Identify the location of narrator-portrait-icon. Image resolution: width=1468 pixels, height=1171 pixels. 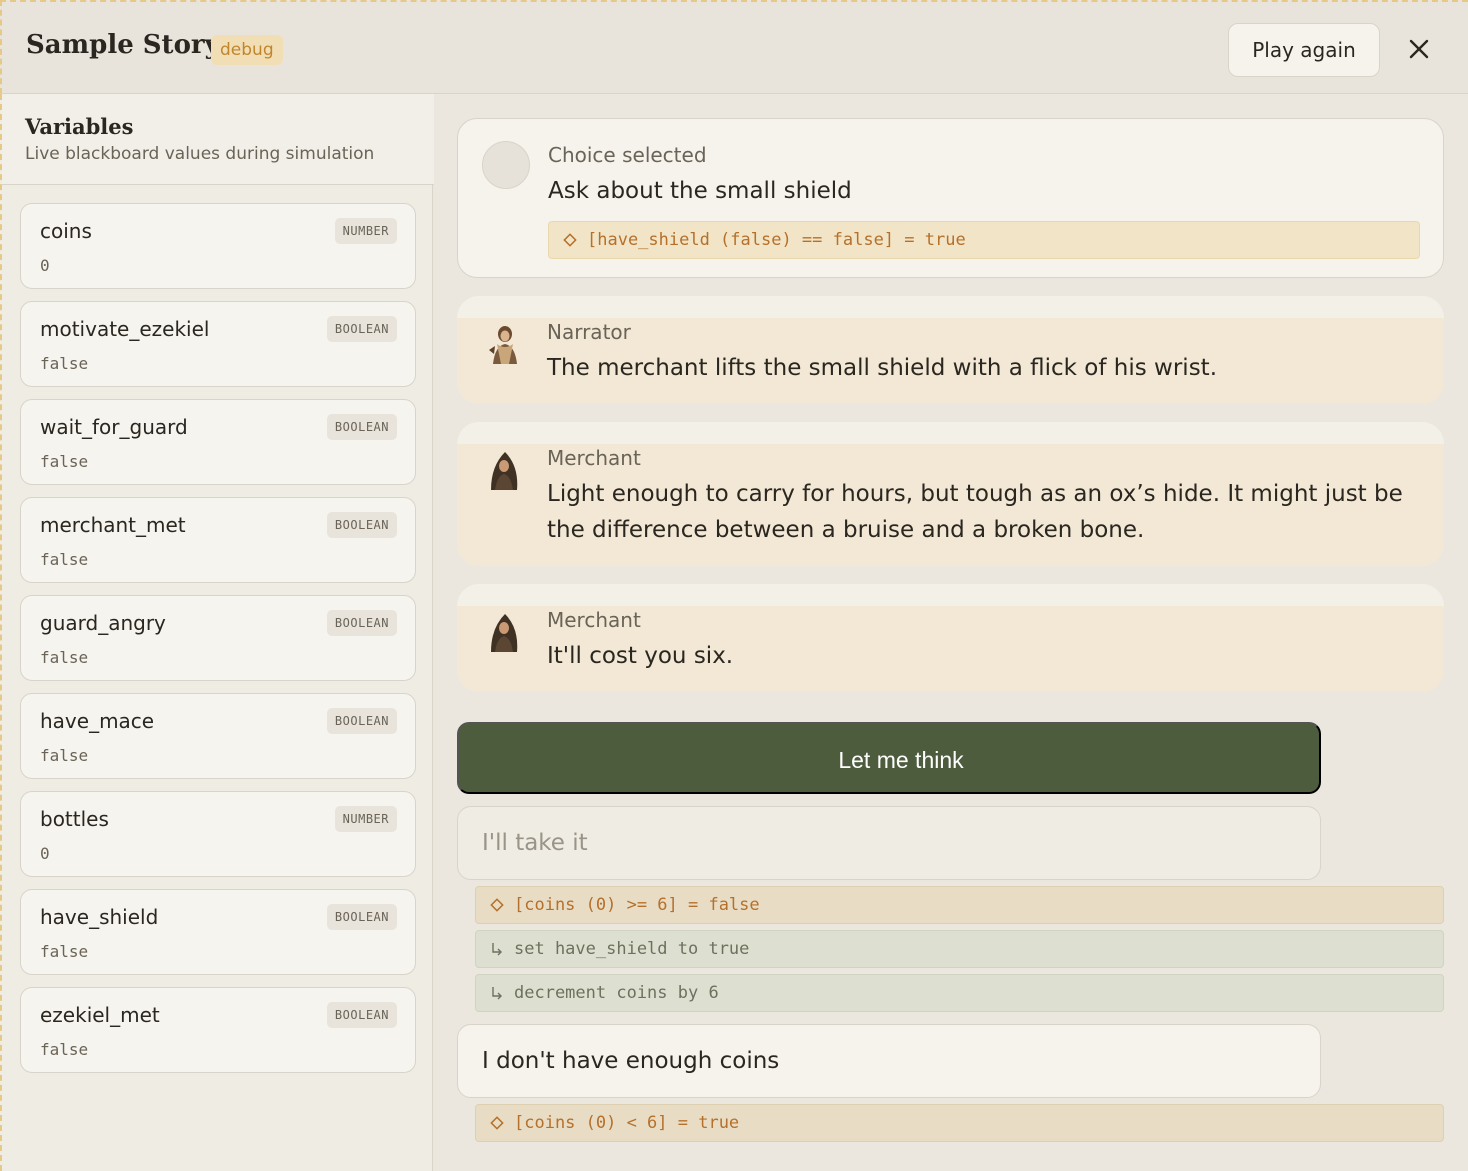
(503, 345).